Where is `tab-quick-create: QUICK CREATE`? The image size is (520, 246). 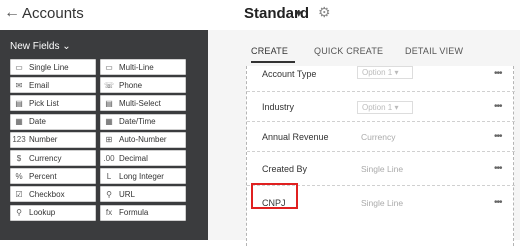 tab-quick-create: QUICK CREATE is located at coordinates (348, 51).